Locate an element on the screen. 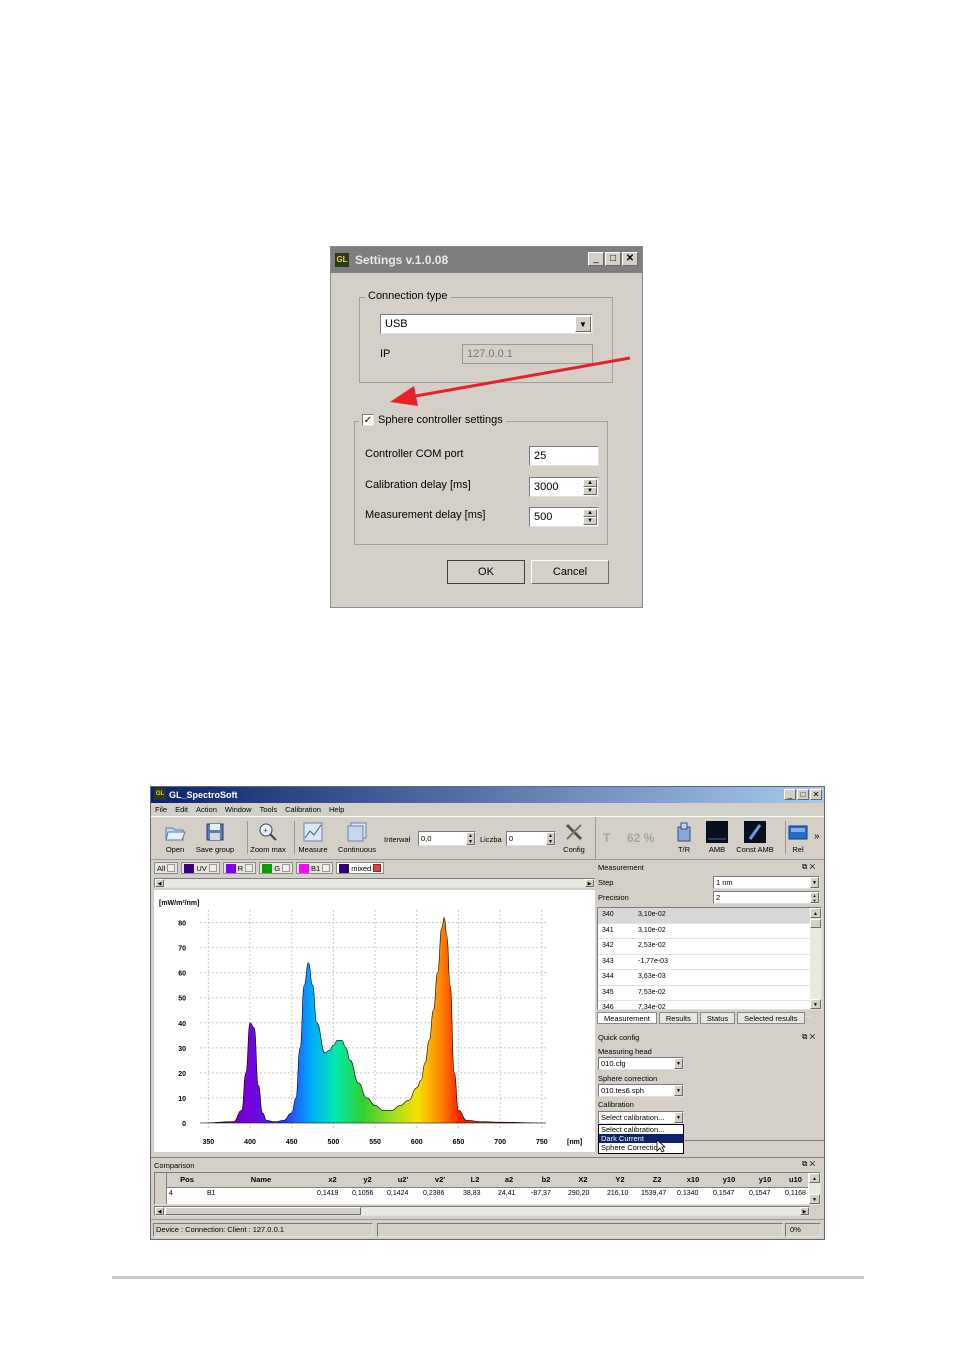 The width and height of the screenshot is (954, 1350). tab-results: Results is located at coordinates (678, 1018).